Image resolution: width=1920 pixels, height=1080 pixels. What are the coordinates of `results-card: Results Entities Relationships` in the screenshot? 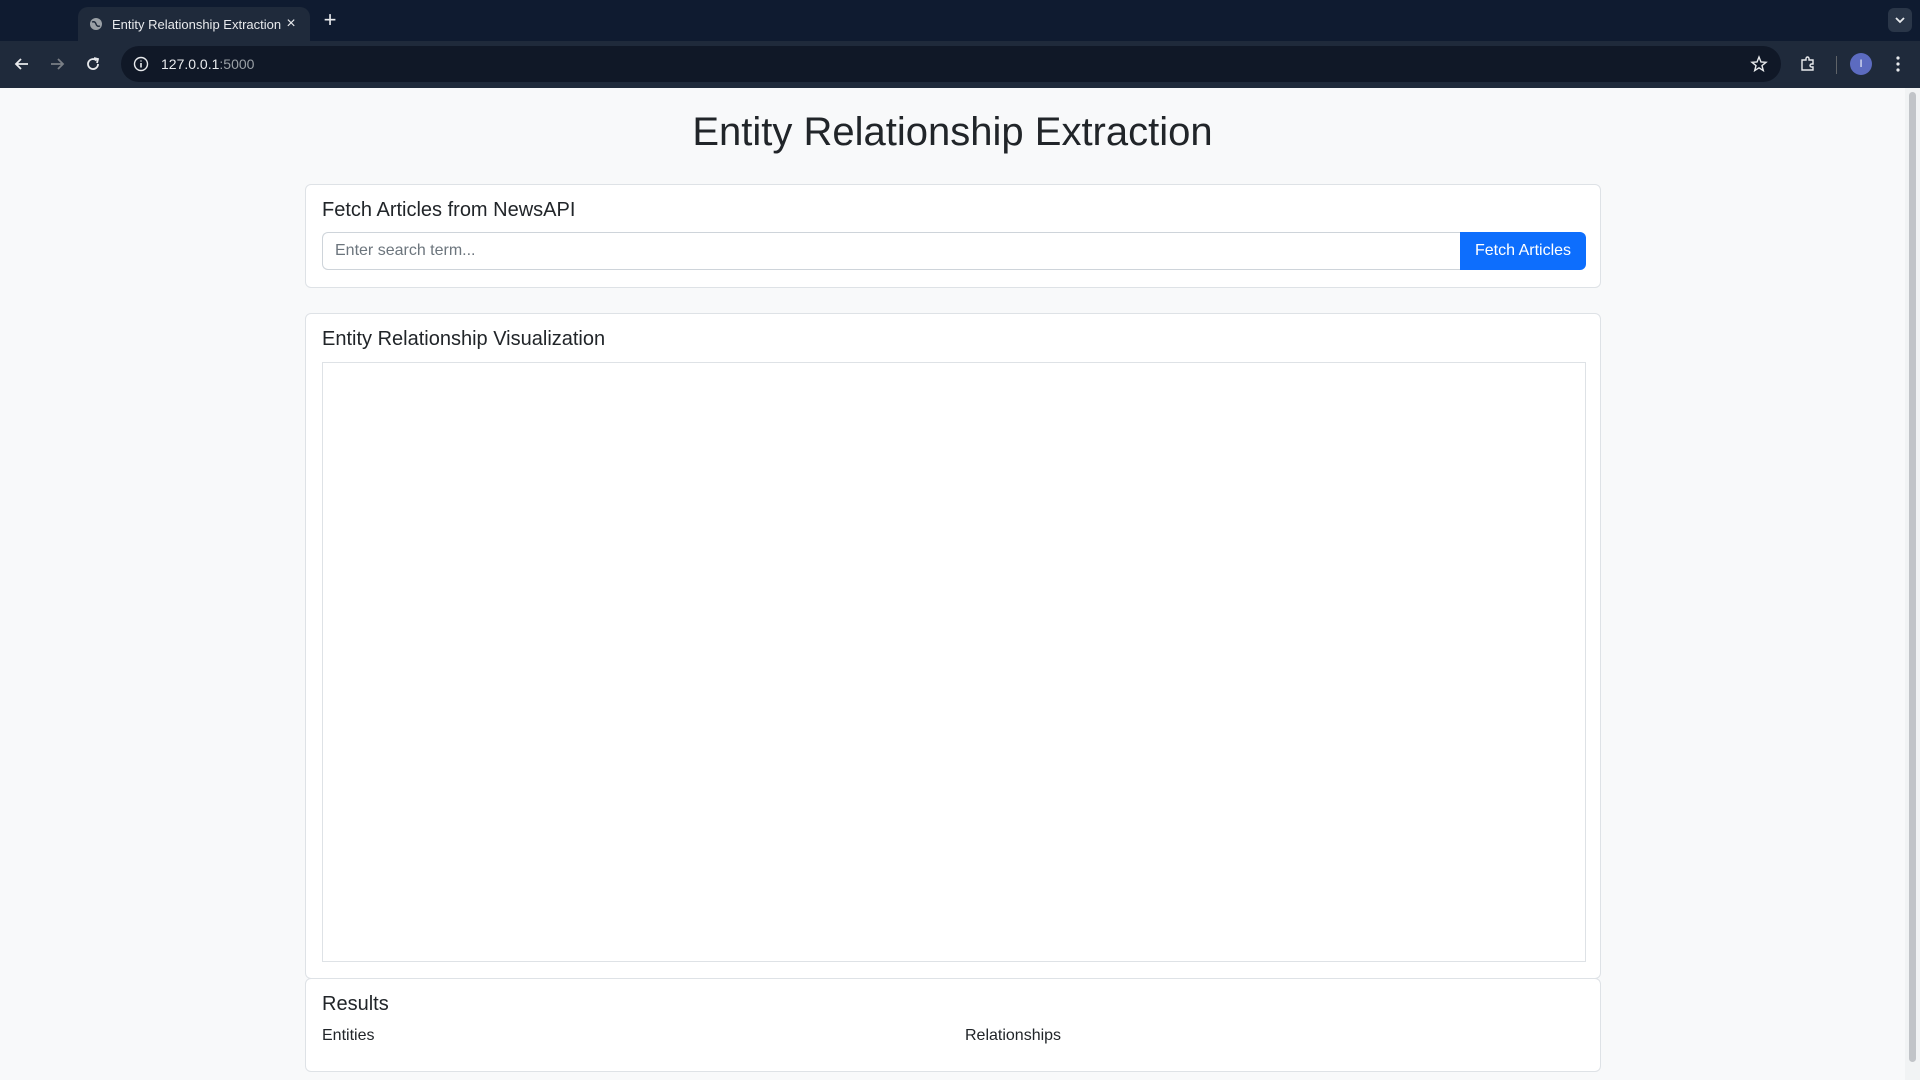 It's located at (953, 1025).